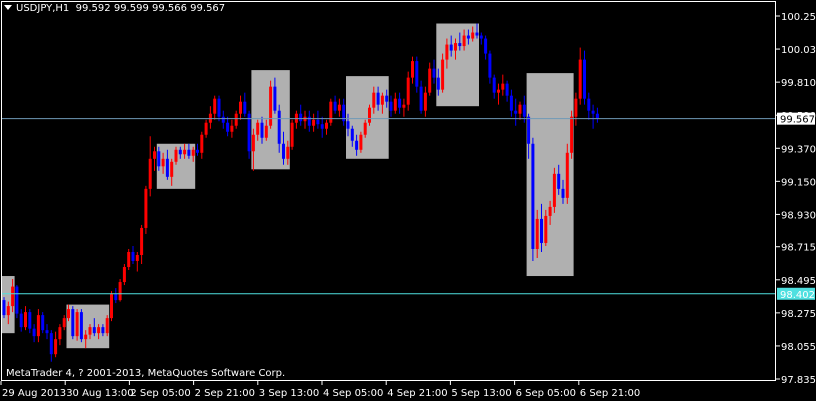  Describe the element at coordinates (798, 281) in the screenshot. I see `y-tick-label: 98.495` at that location.